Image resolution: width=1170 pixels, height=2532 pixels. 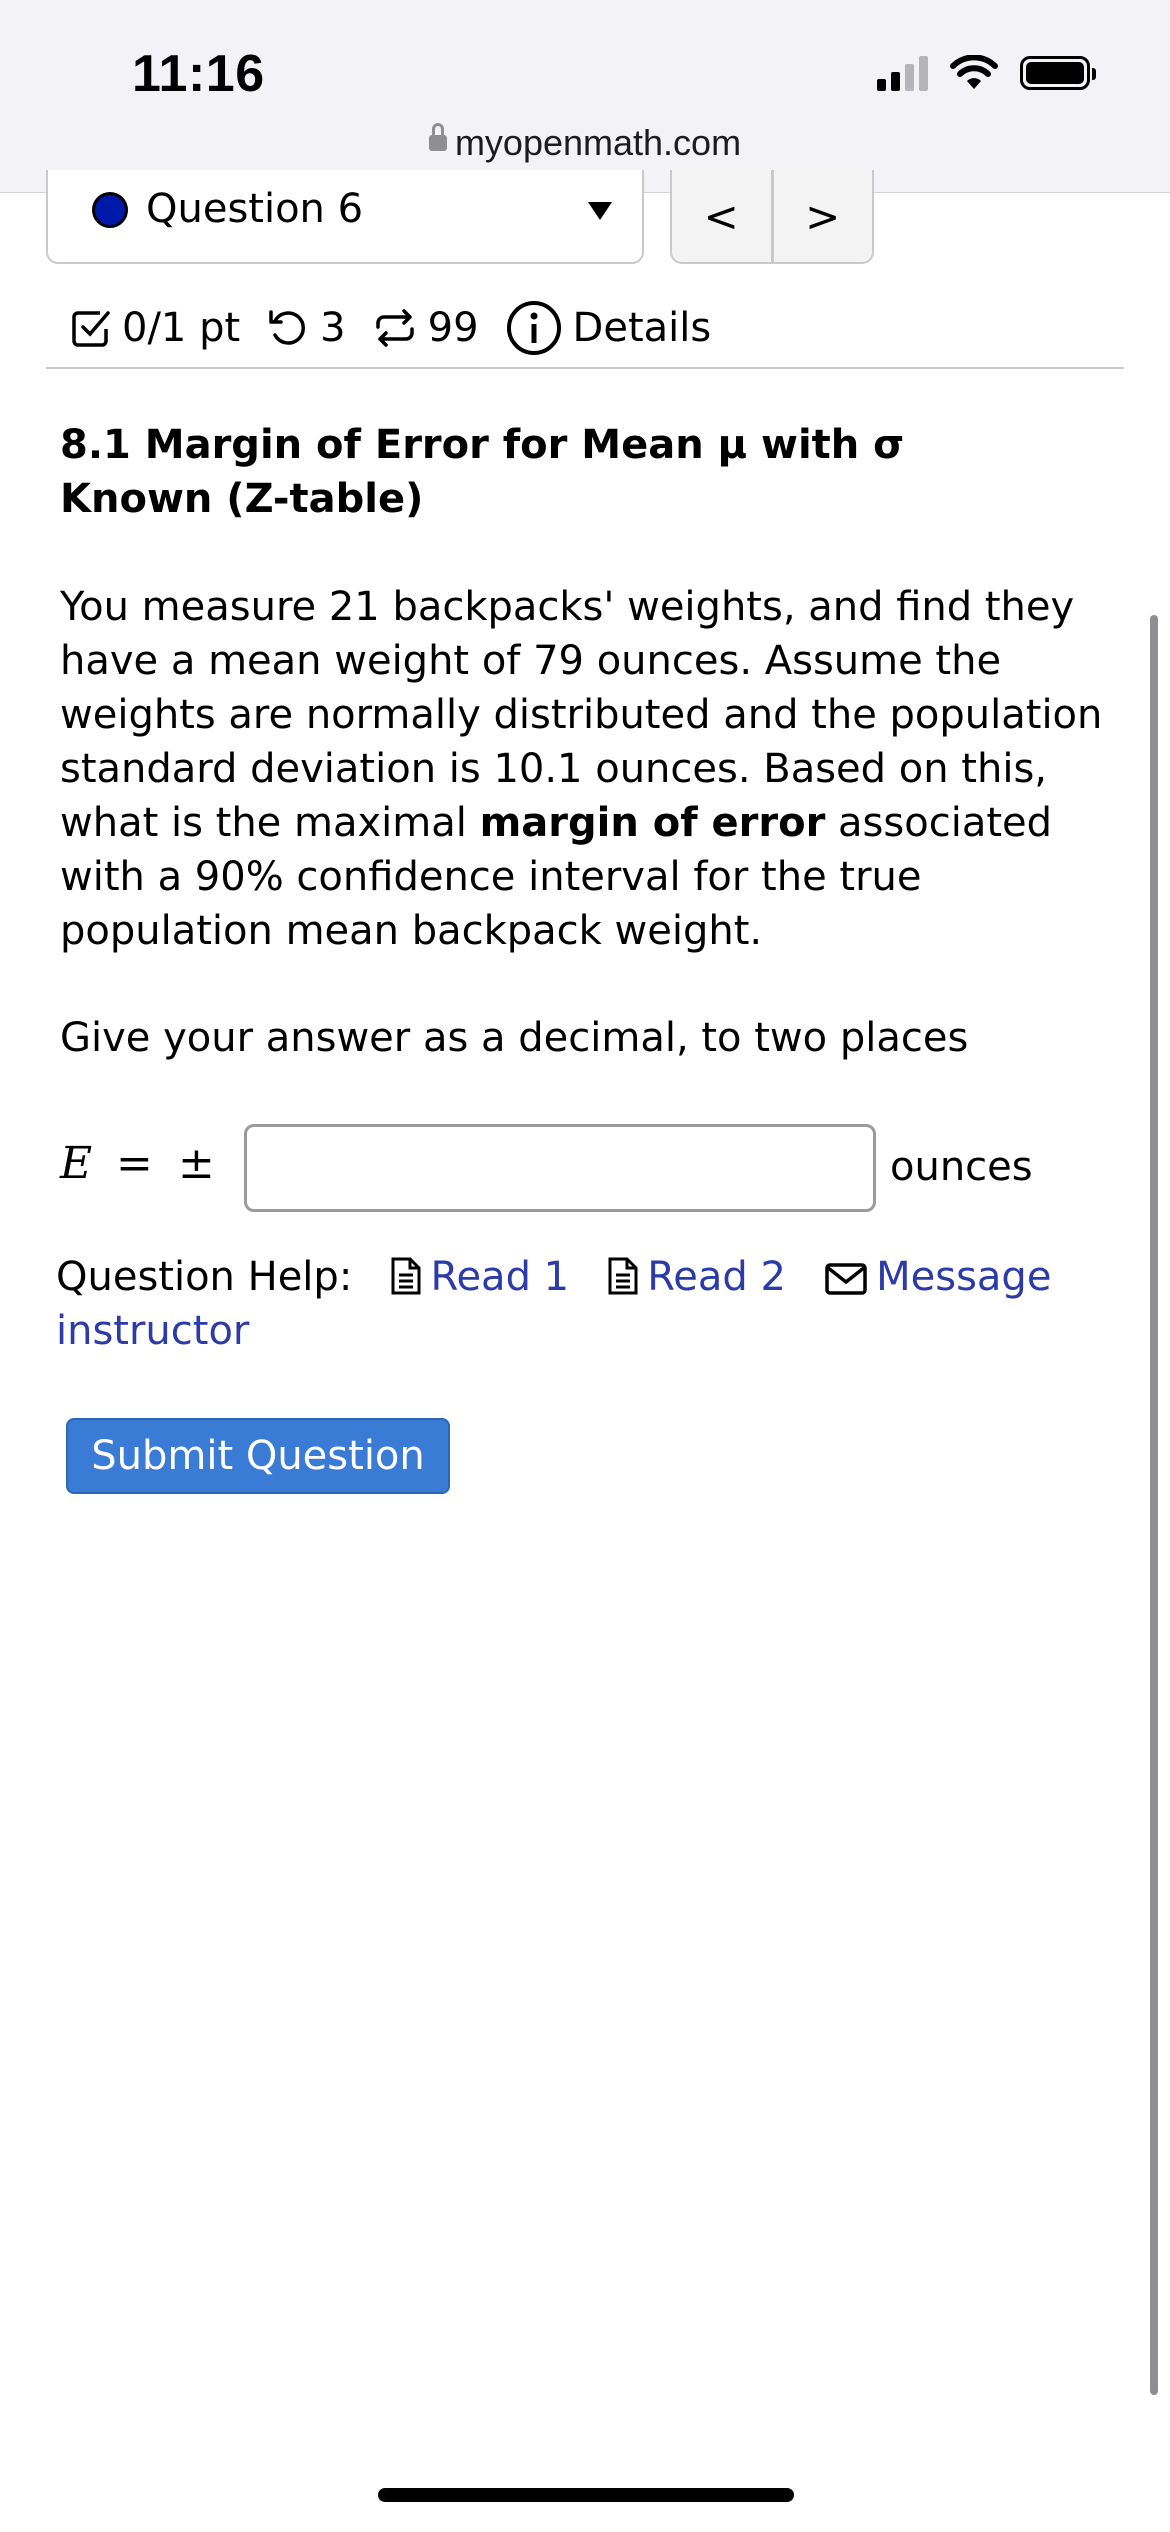 I want to click on read-2-label: Read 2, so click(x=716, y=1277).